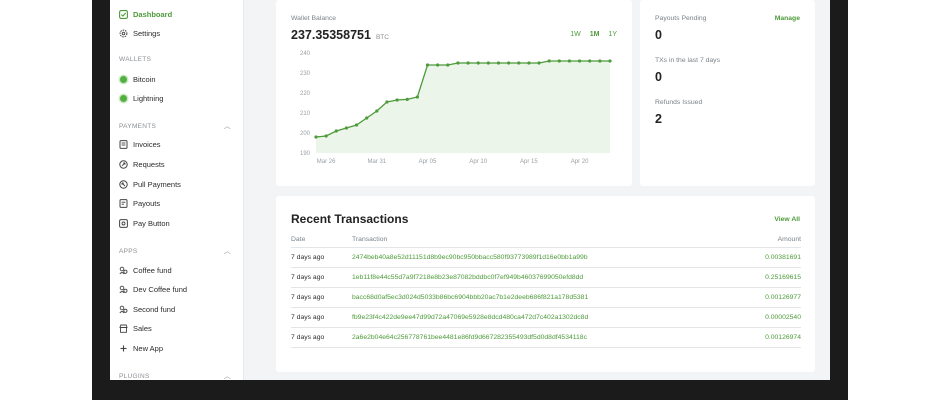 The width and height of the screenshot is (940, 400). Describe the element at coordinates (175, 376) in the screenshot. I see `section-heading-plugins: PLUGINS ︿` at that location.